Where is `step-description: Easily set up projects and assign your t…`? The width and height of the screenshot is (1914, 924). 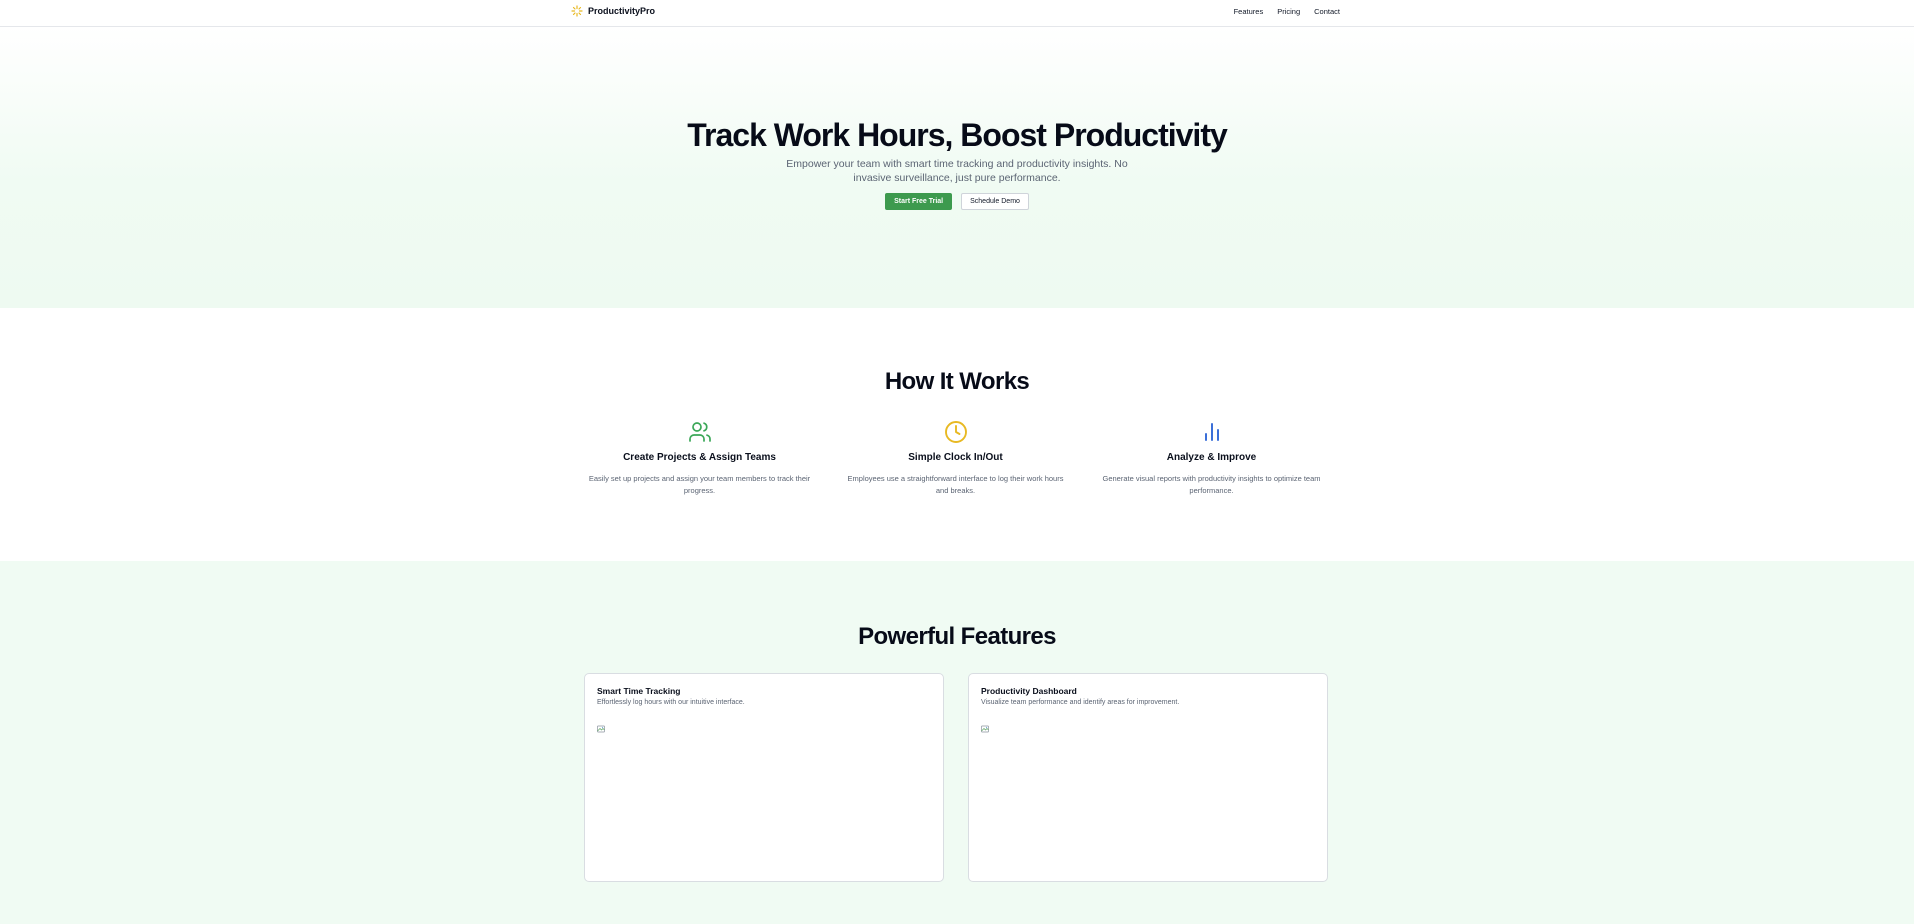 step-description: Easily set up projects and assign your t… is located at coordinates (699, 484).